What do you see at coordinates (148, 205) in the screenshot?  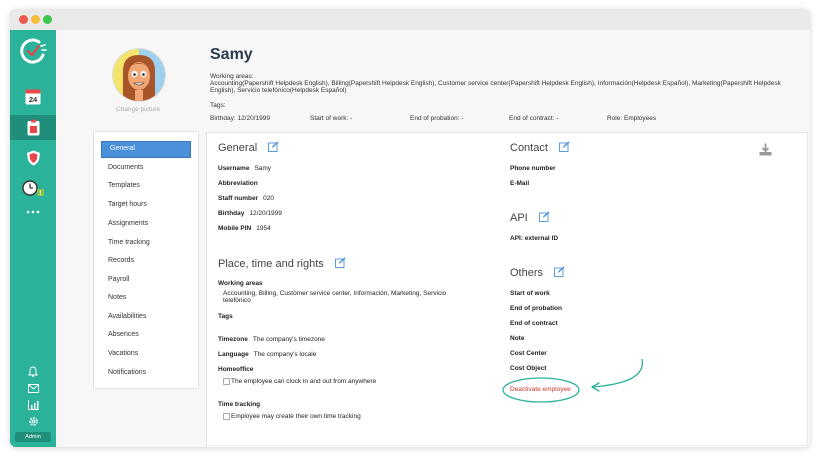 I see `nav-target-hours: Target hours` at bounding box center [148, 205].